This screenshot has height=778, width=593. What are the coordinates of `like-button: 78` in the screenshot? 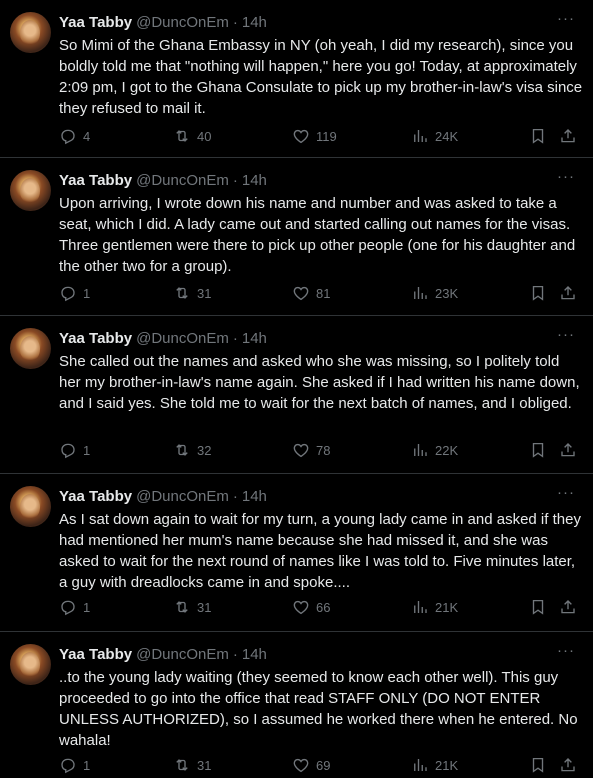 It's located at (311, 450).